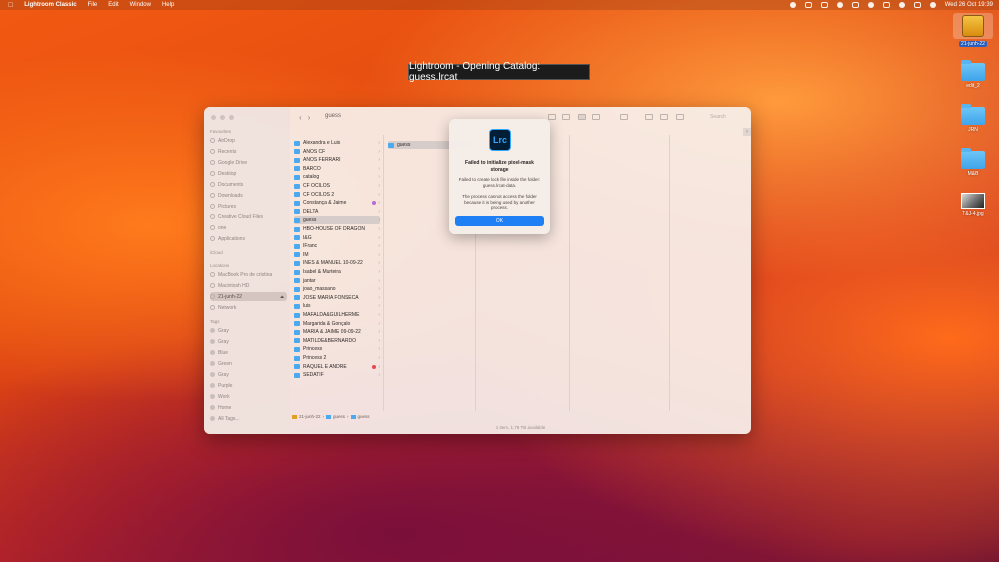 The width and height of the screenshot is (999, 562). I want to click on display-icon, so click(824, 5).